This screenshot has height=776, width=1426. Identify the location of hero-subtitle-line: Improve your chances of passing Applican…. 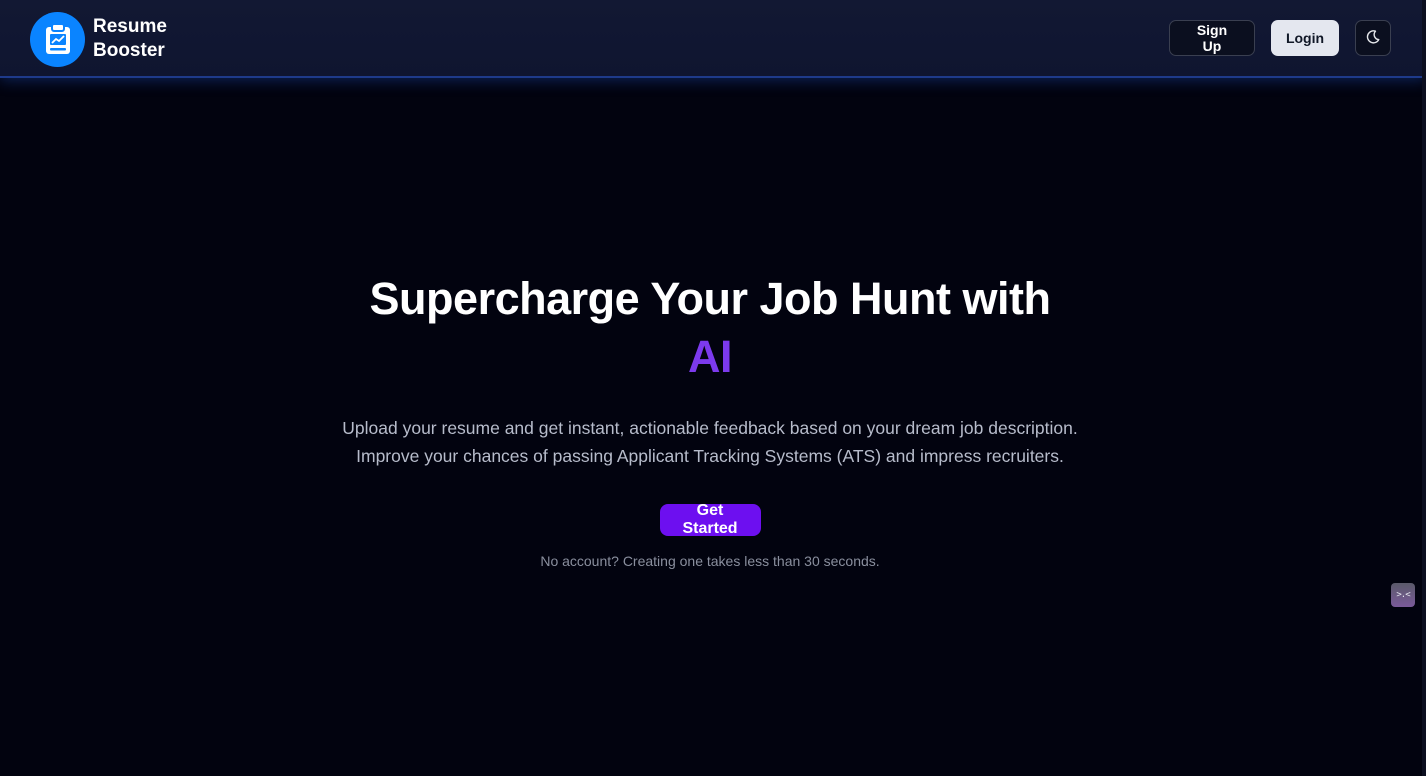
(710, 456).